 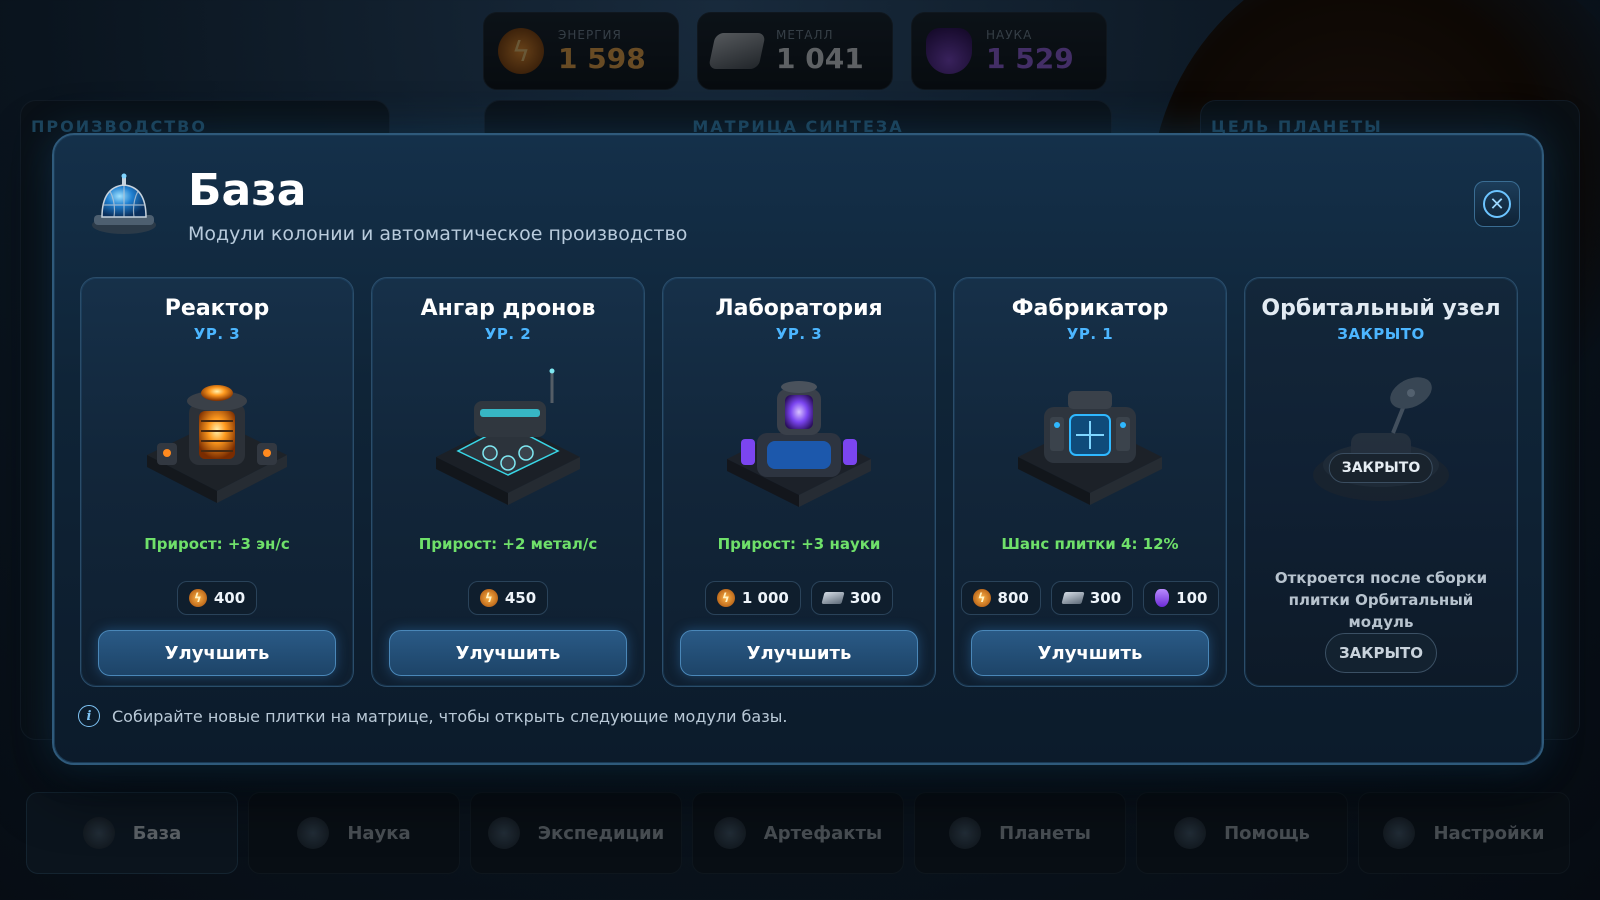 I want to click on module-name: Ангар дронов, so click(x=508, y=308).